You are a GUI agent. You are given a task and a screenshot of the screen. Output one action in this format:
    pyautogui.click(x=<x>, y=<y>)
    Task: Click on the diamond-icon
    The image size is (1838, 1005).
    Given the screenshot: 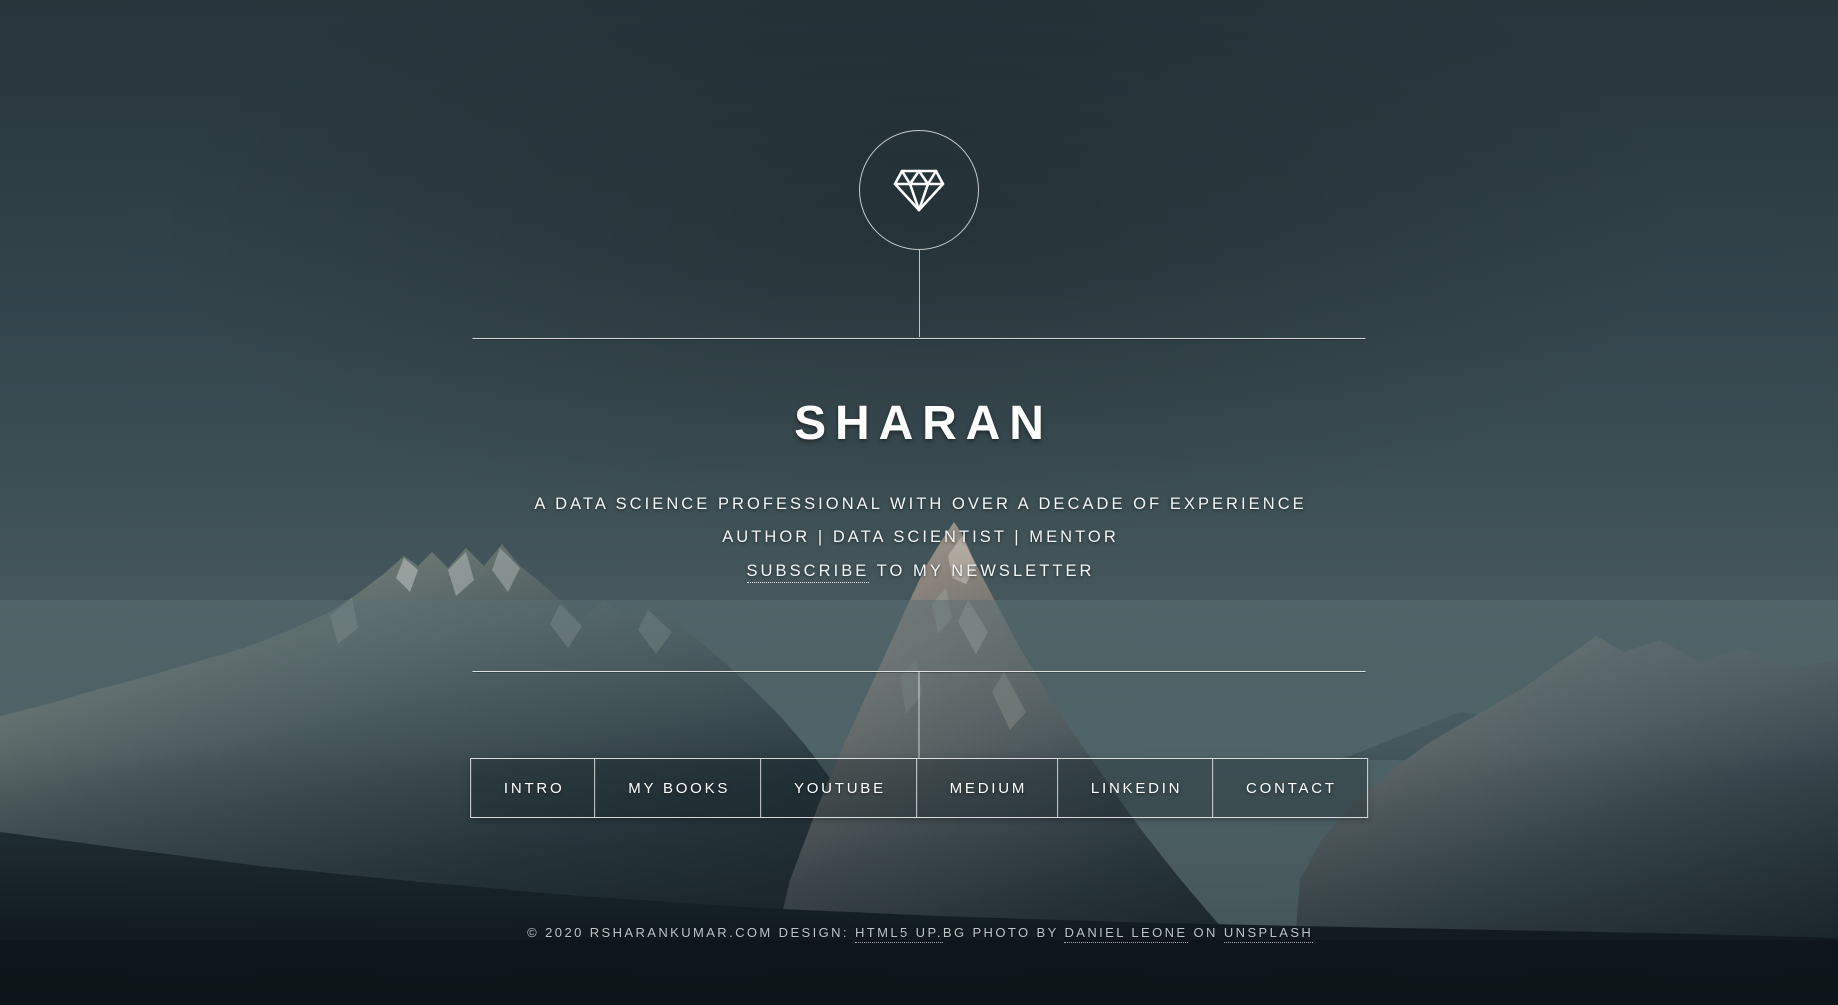 What is the action you would take?
    pyautogui.click(x=919, y=190)
    